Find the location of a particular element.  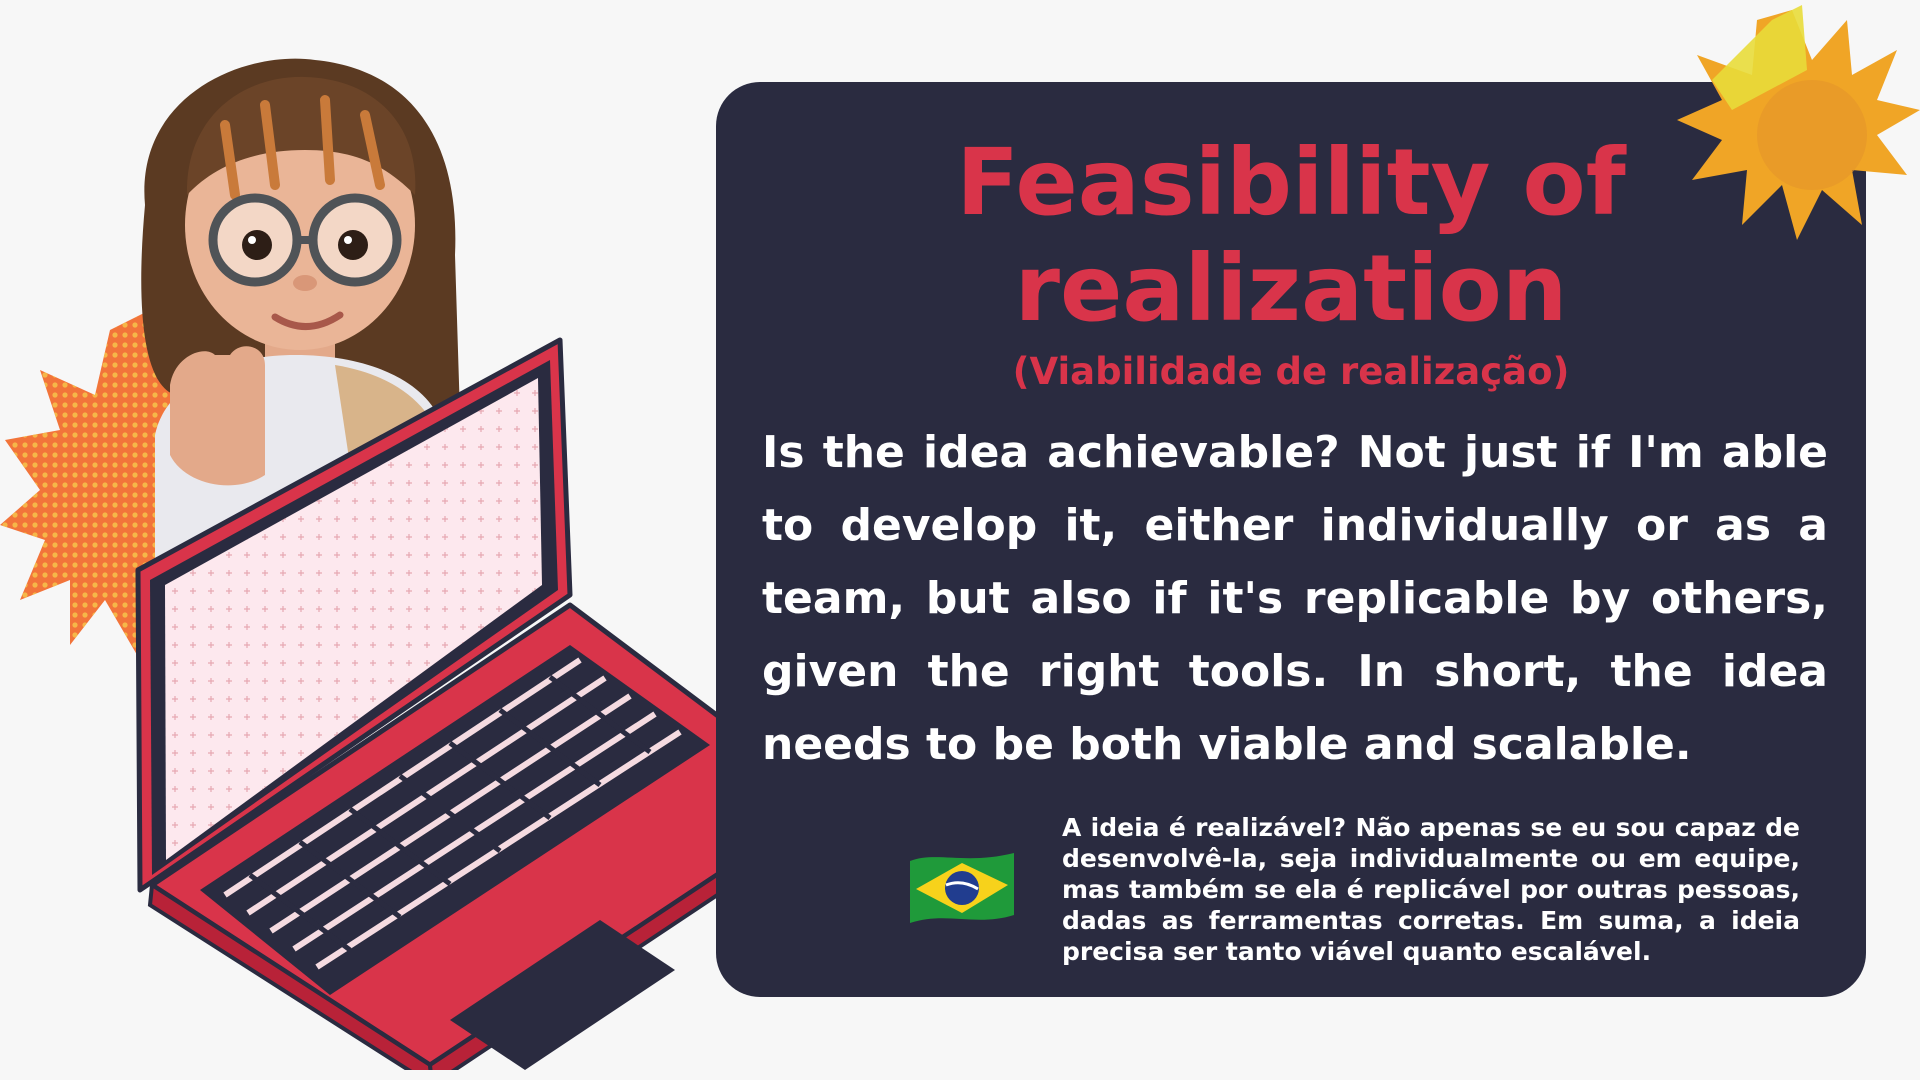

sun-icon is located at coordinates (1798, 122).